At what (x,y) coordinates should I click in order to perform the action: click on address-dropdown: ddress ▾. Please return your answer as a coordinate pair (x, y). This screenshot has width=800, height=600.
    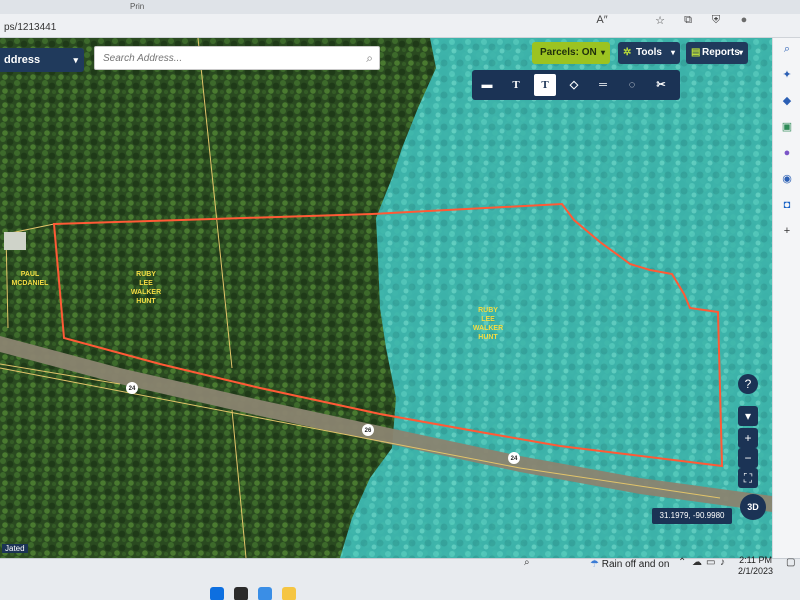
    Looking at the image, I should click on (42, 60).